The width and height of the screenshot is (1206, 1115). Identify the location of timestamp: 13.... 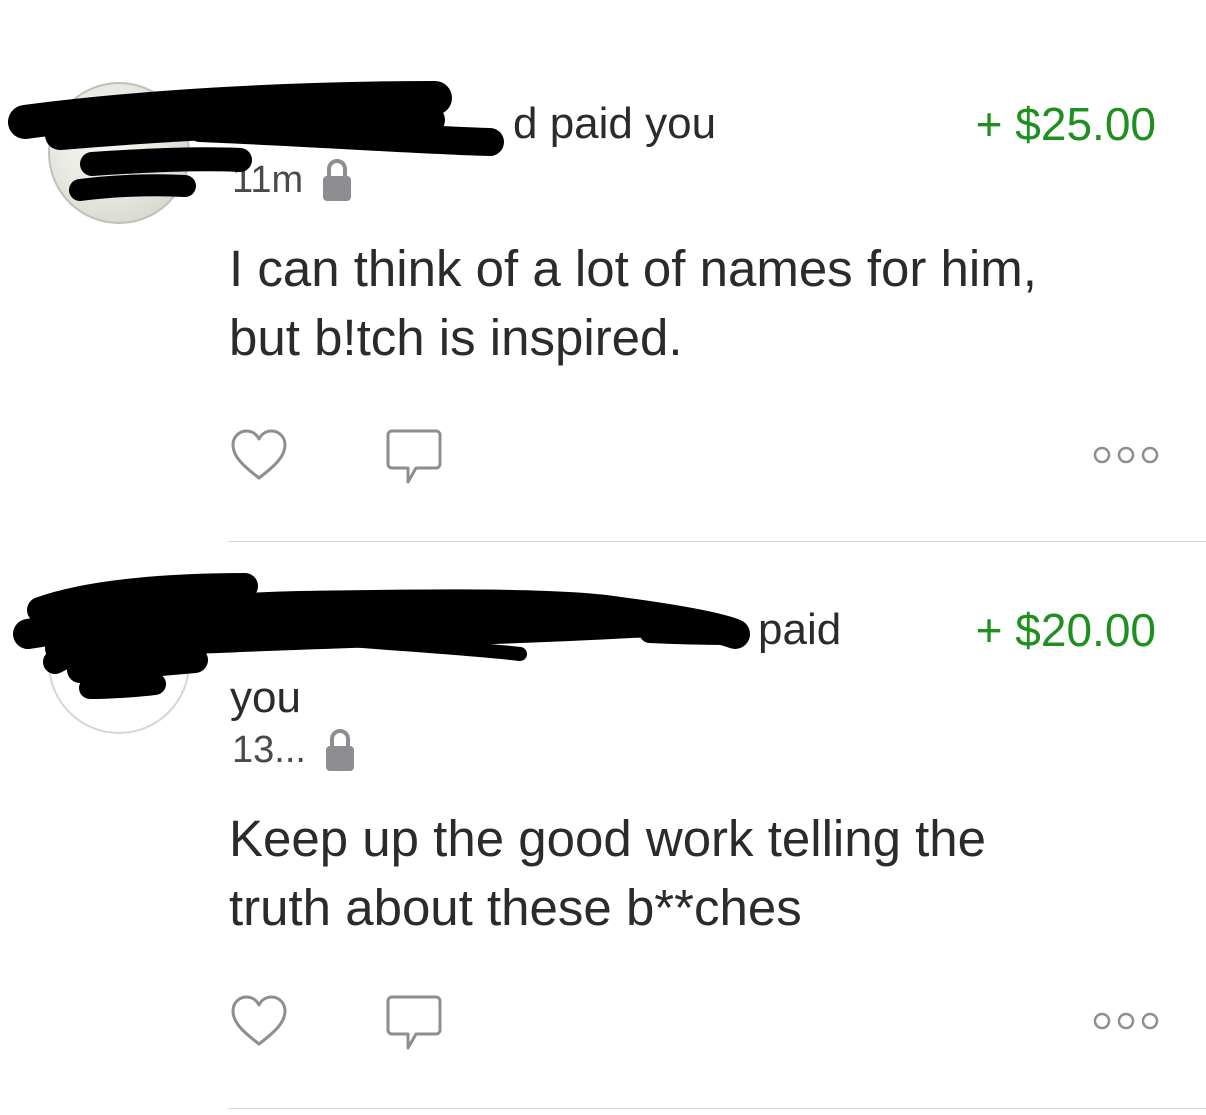
(269, 749).